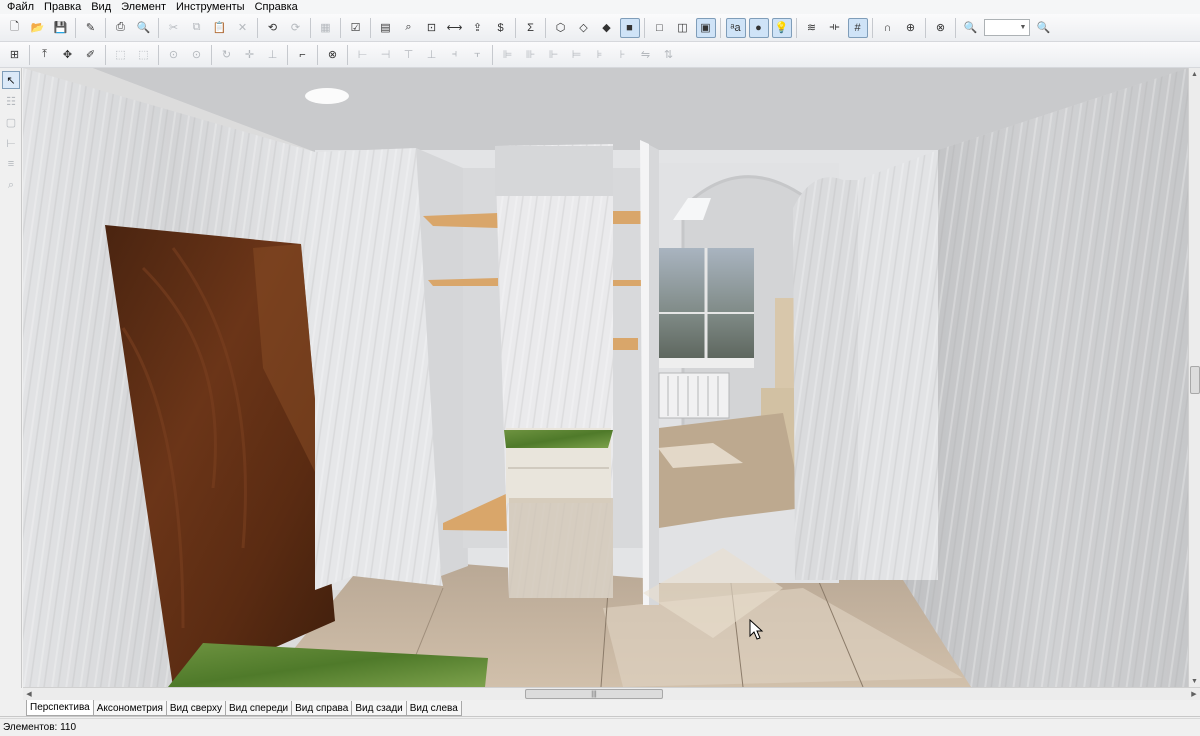  What do you see at coordinates (62, 7) in the screenshot?
I see `menu-item-1: Правка` at bounding box center [62, 7].